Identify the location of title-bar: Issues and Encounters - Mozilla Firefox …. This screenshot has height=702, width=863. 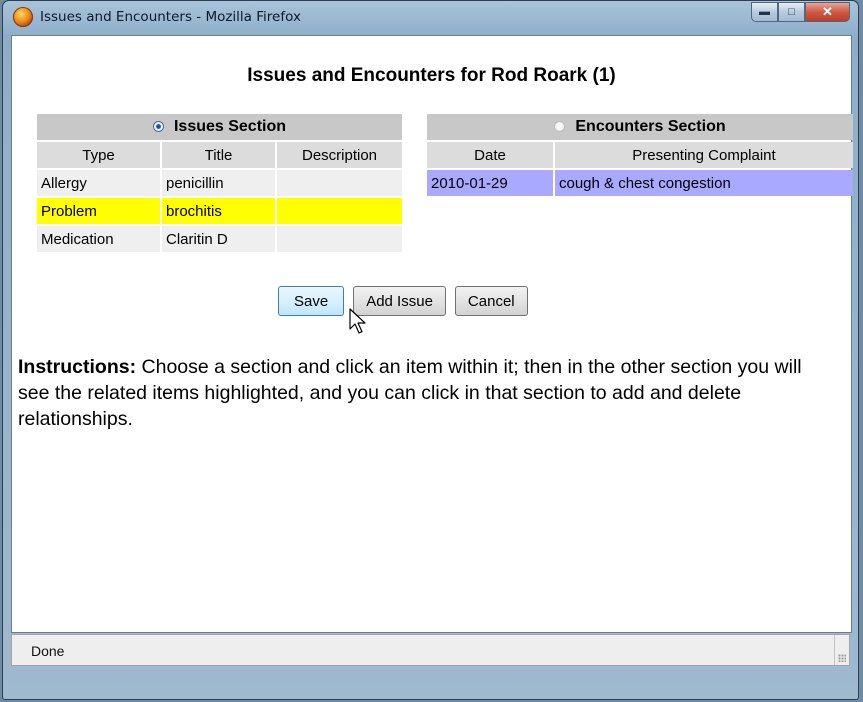
(430, 18).